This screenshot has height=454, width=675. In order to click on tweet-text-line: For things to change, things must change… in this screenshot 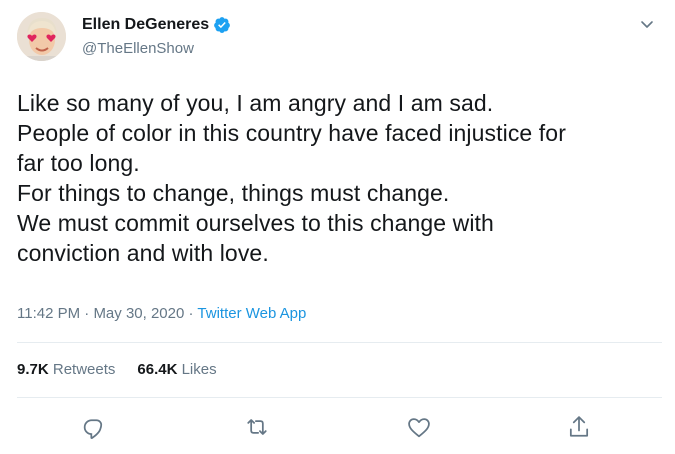, I will do `click(233, 193)`.